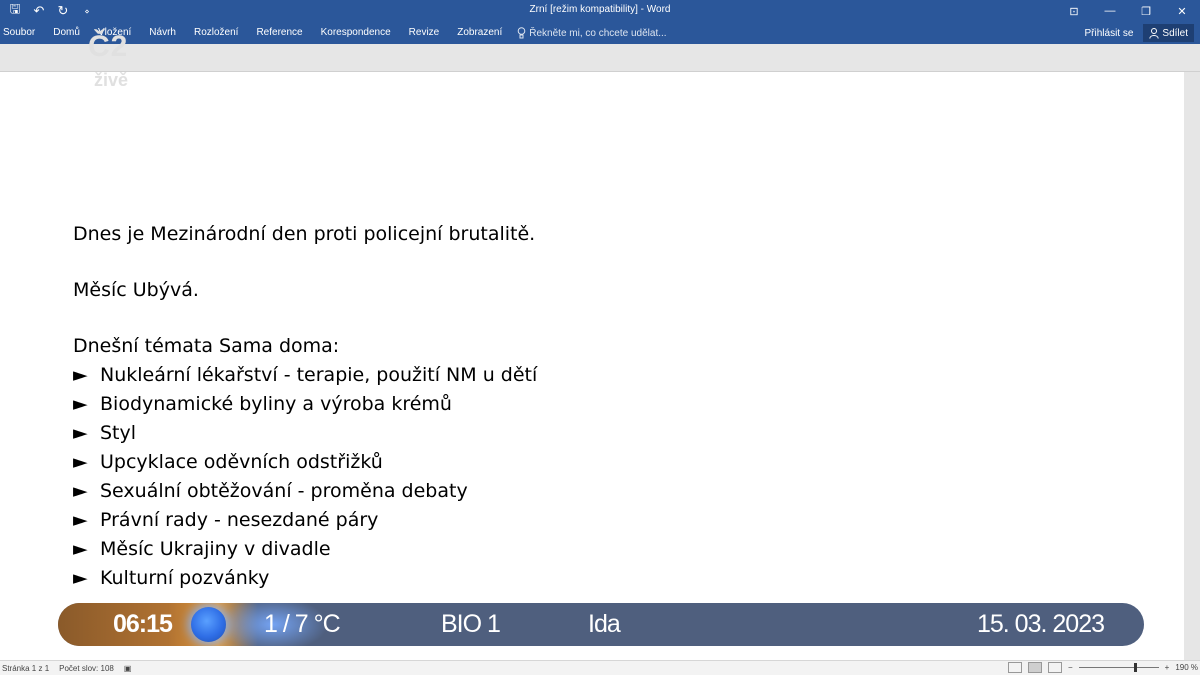 The width and height of the screenshot is (1200, 675). Describe the element at coordinates (162, 33) in the screenshot. I see `tab-design: Návrh` at that location.